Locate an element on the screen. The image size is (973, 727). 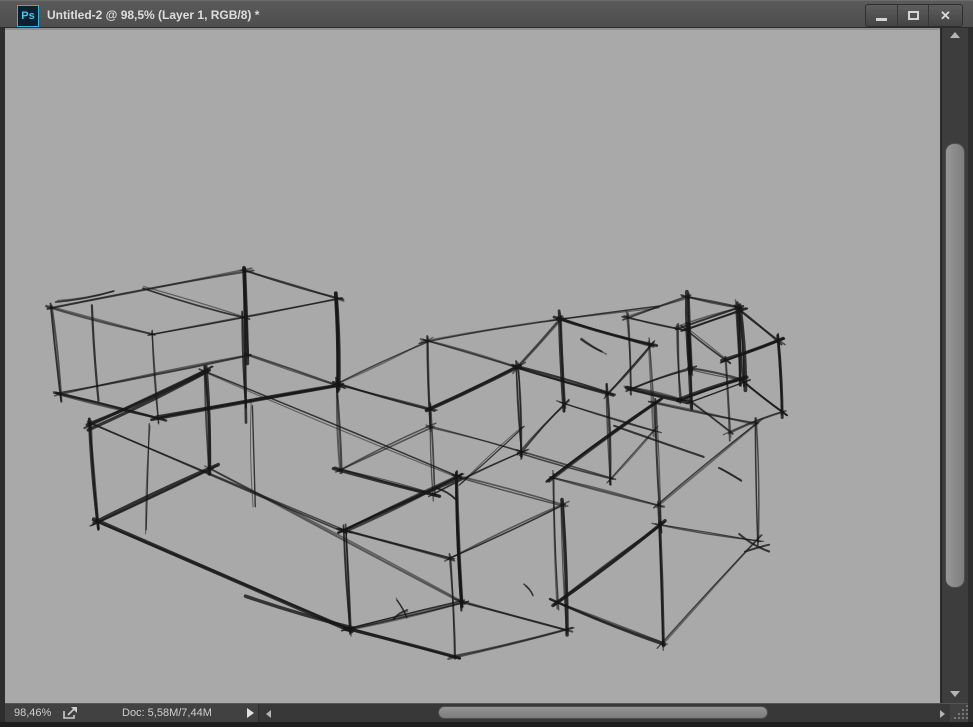
scroll-down-arrow-icon is located at coordinates (955, 694).